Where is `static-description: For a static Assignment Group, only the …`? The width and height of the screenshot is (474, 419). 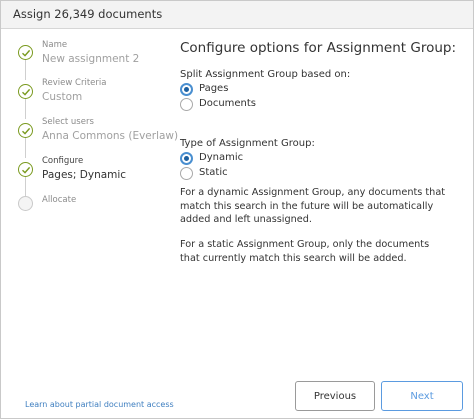 static-description: For a static Assignment Group, only the … is located at coordinates (305, 251).